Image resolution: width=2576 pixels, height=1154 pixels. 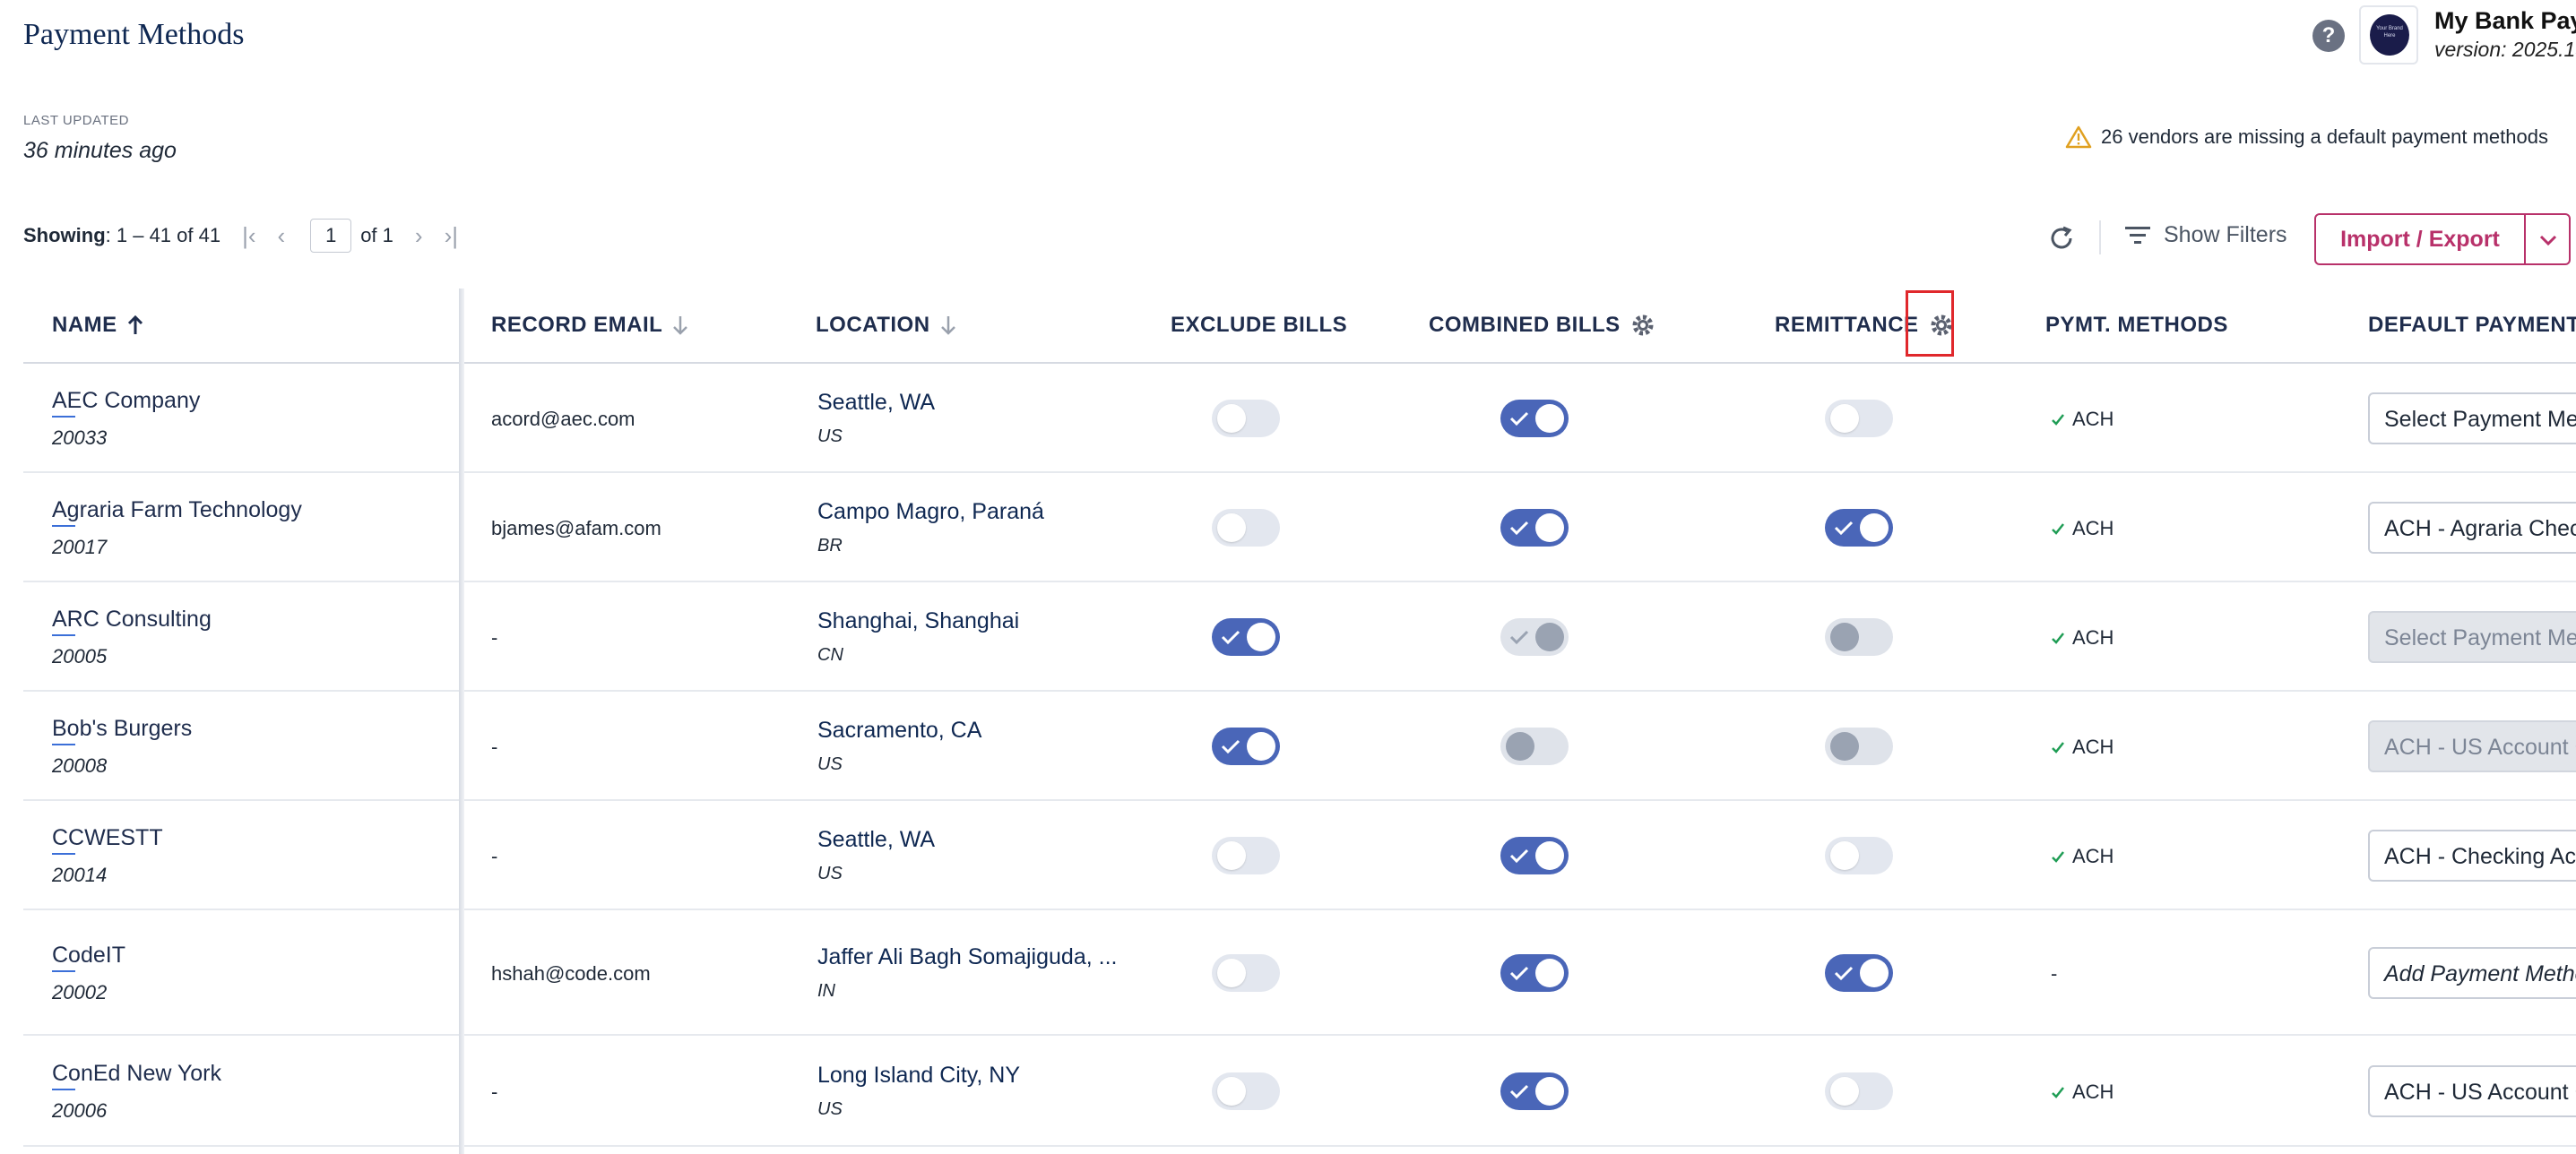 What do you see at coordinates (132, 637) in the screenshot?
I see `vendor-name-cell: ARC Consulting 20005` at bounding box center [132, 637].